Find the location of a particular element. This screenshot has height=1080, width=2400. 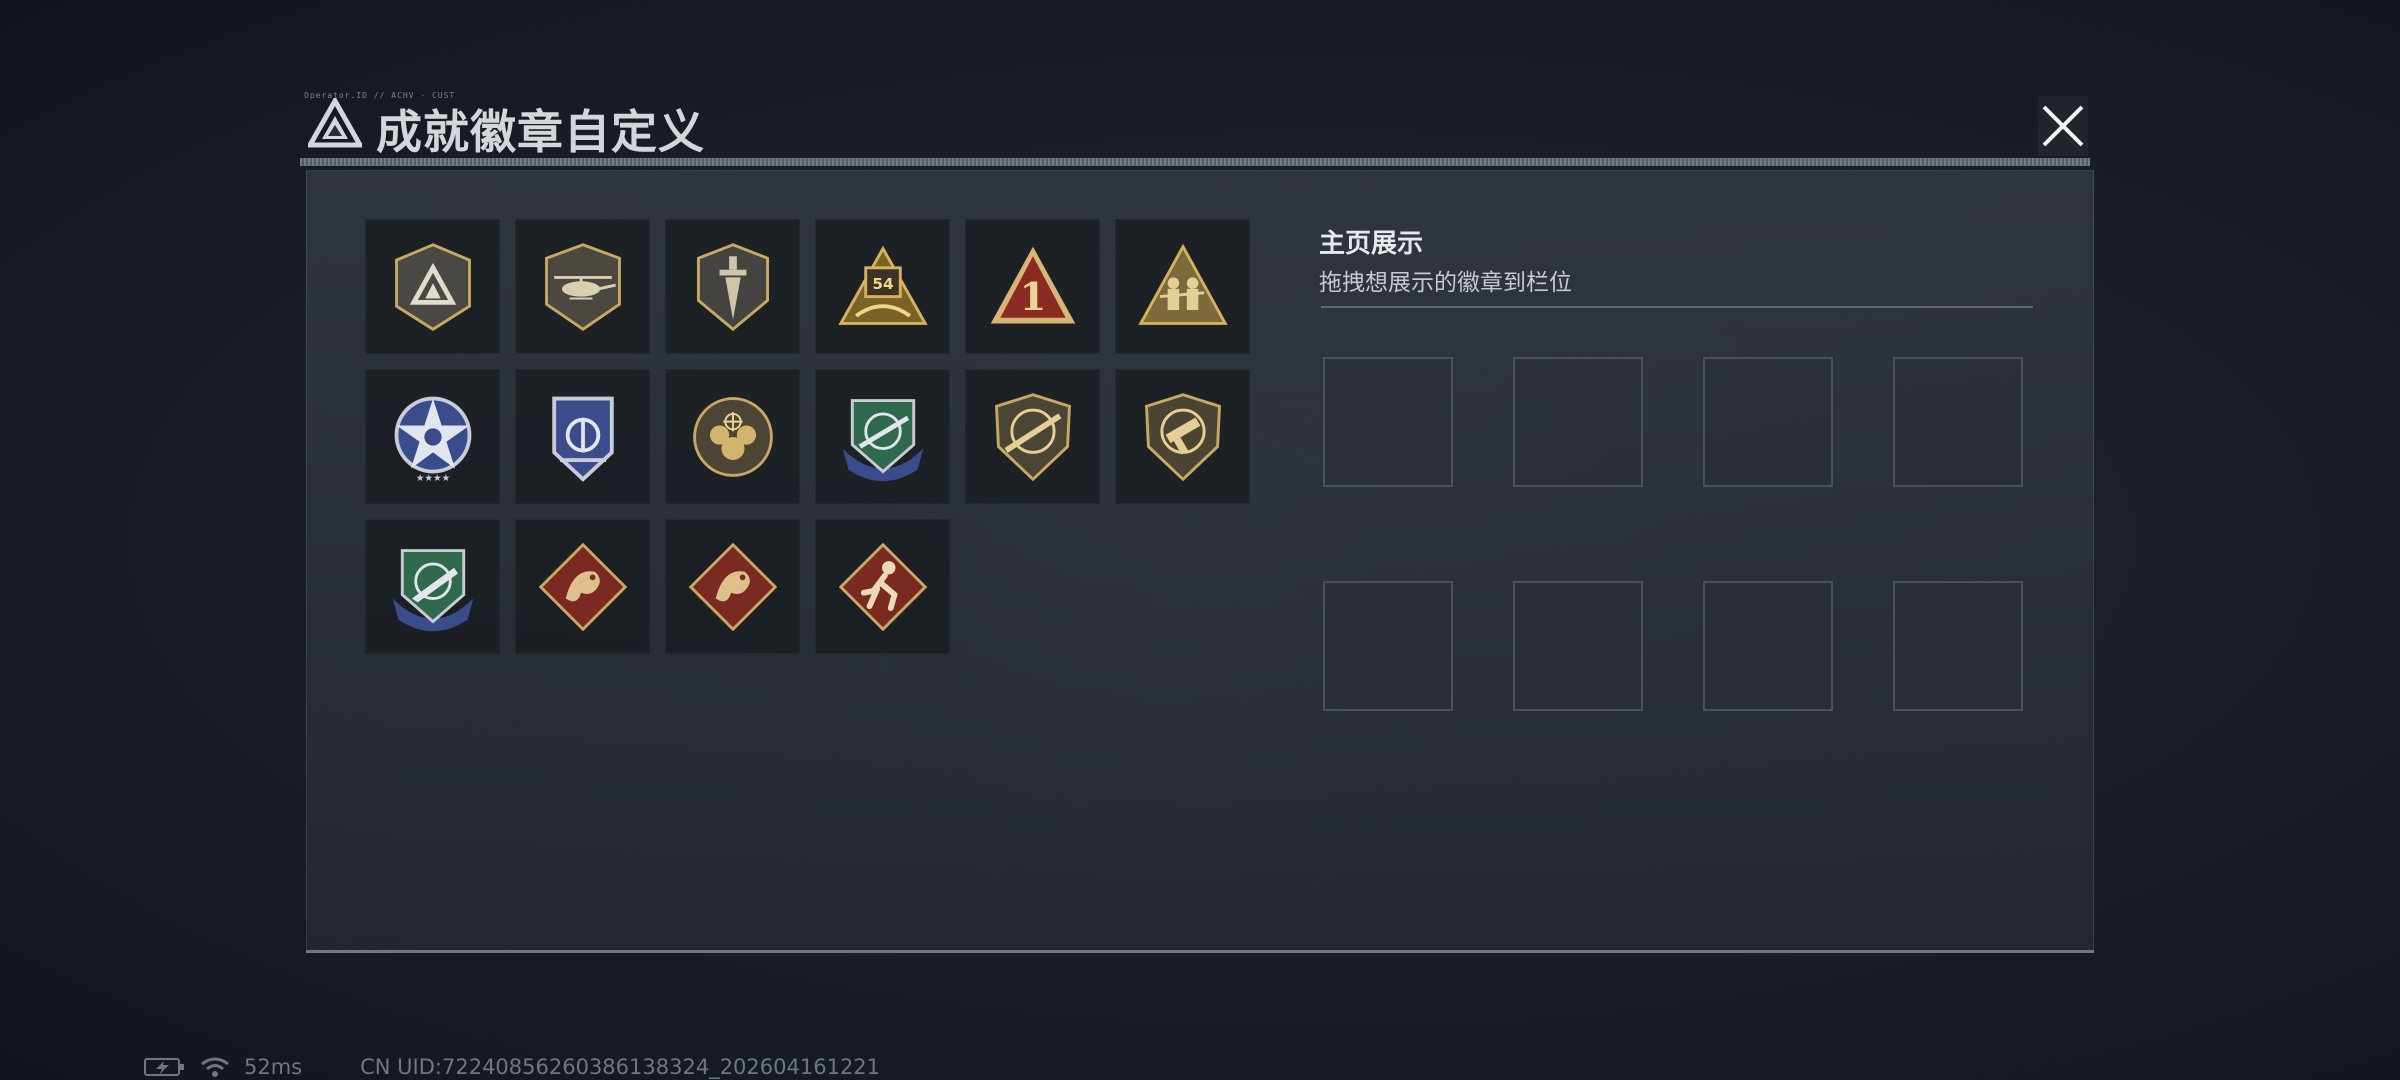

red-triangle-1-badge-icon: 1 is located at coordinates (1032, 284).